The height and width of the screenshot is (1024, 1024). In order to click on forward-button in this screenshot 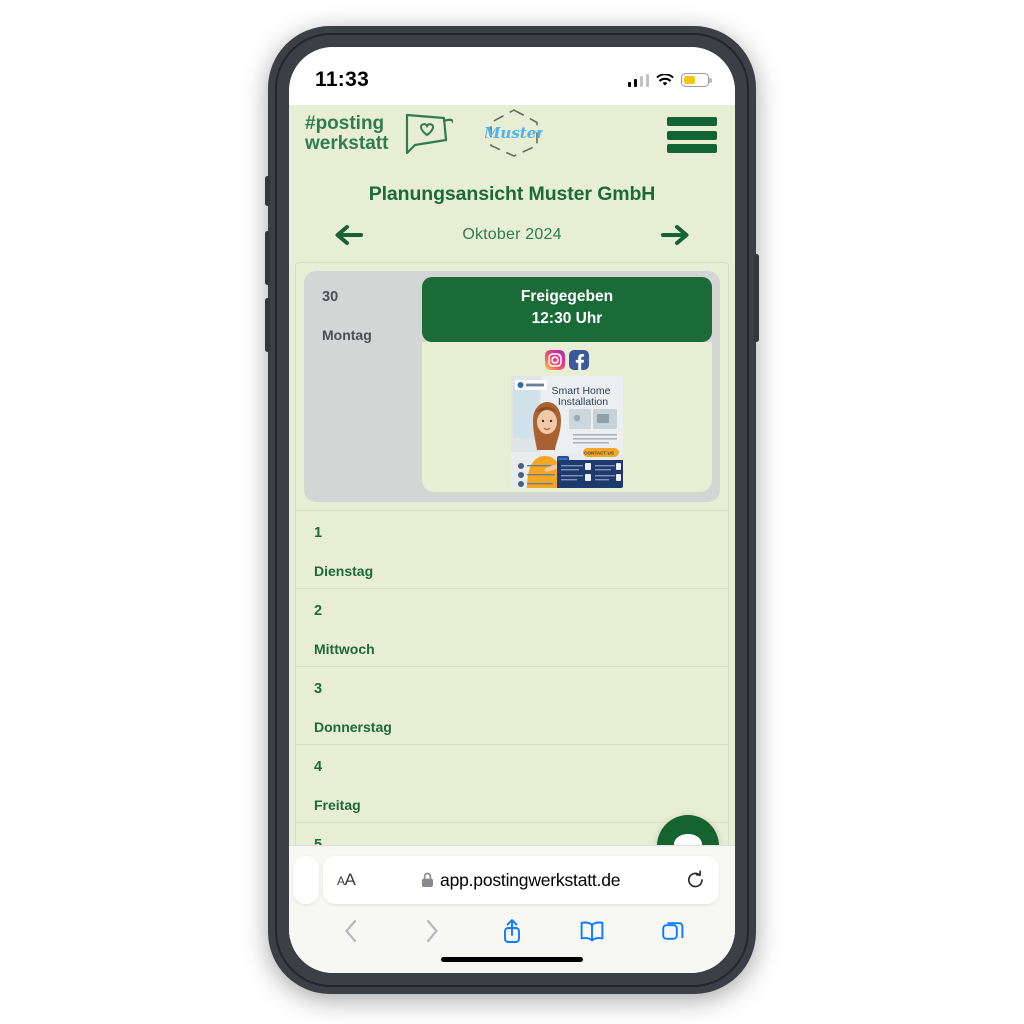, I will do `click(432, 931)`.